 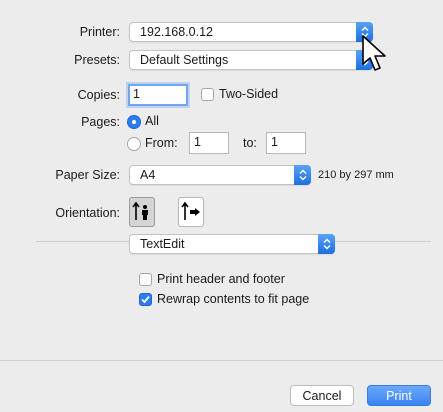 What do you see at coordinates (87, 175) in the screenshot?
I see `paper-size-label: Paper Size:` at bounding box center [87, 175].